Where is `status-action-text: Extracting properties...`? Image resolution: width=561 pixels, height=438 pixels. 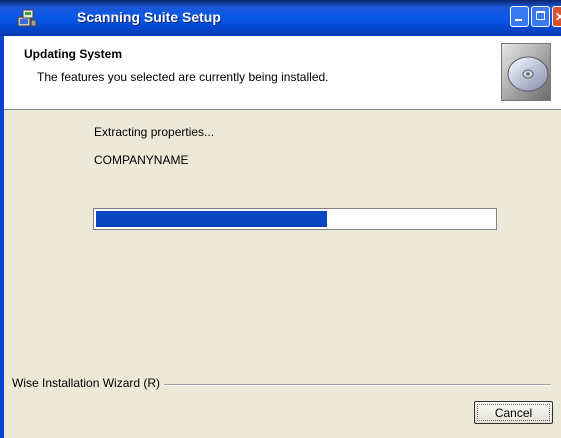 status-action-text: Extracting properties... is located at coordinates (154, 132).